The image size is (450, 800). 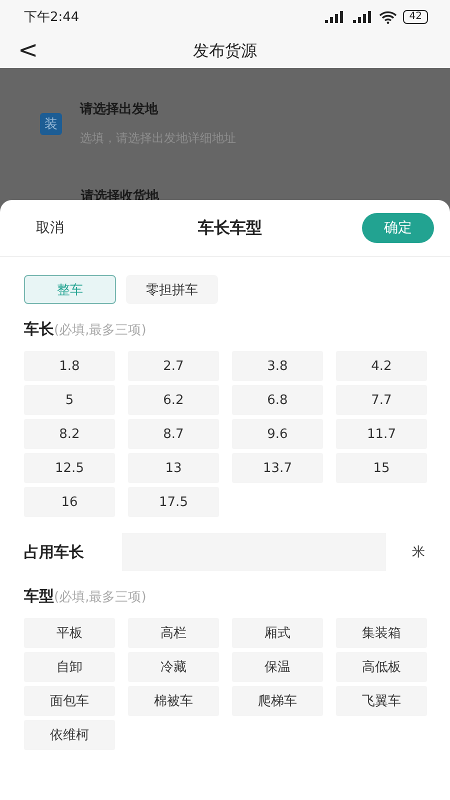 I want to click on occupied-length-label: 占用车长, so click(x=54, y=552).